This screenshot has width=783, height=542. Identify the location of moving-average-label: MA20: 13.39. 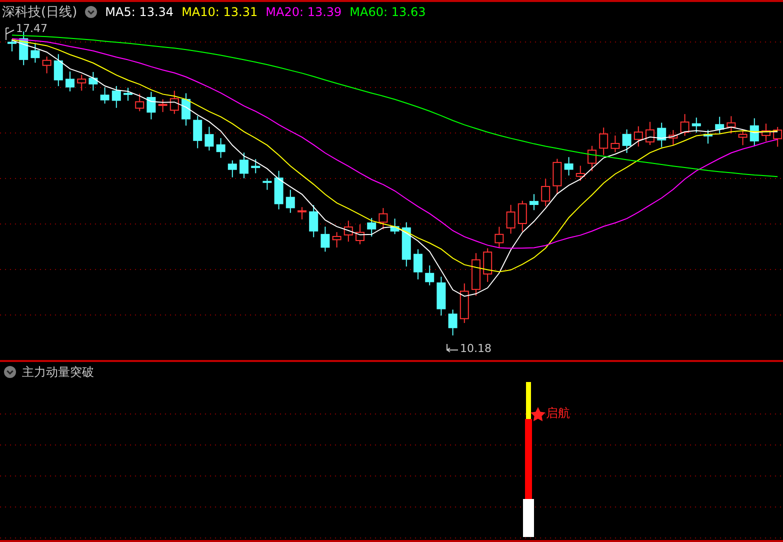
(304, 12).